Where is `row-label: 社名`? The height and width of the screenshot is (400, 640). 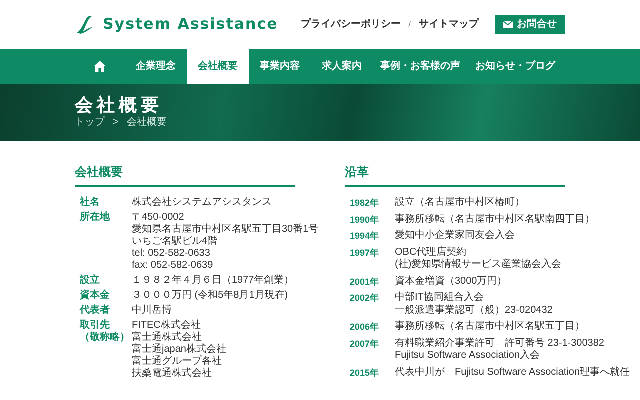
row-label: 社名 is located at coordinates (90, 203).